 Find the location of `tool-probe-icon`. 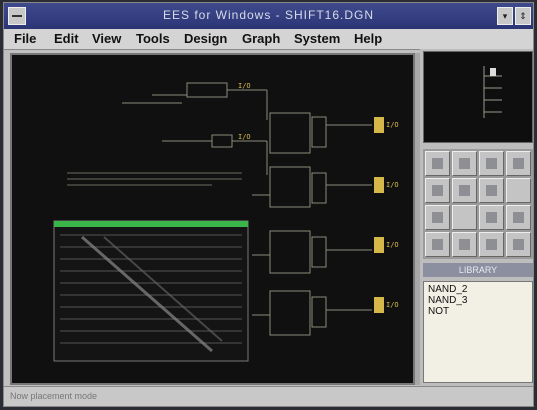

tool-probe-icon is located at coordinates (491, 244).